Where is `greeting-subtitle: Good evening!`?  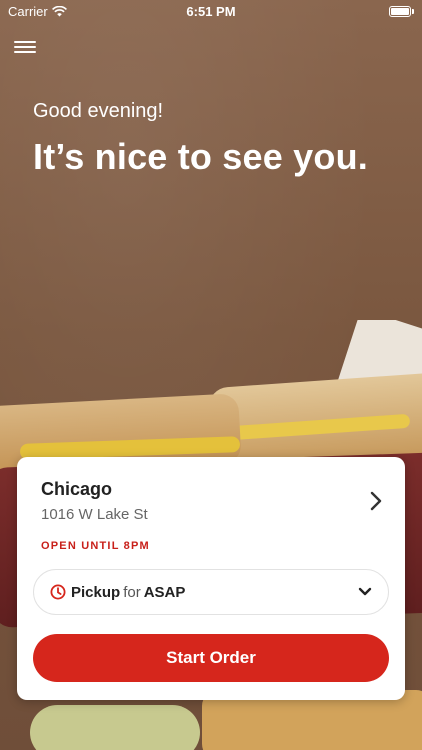
greeting-subtitle: Good evening! is located at coordinates (98, 111).